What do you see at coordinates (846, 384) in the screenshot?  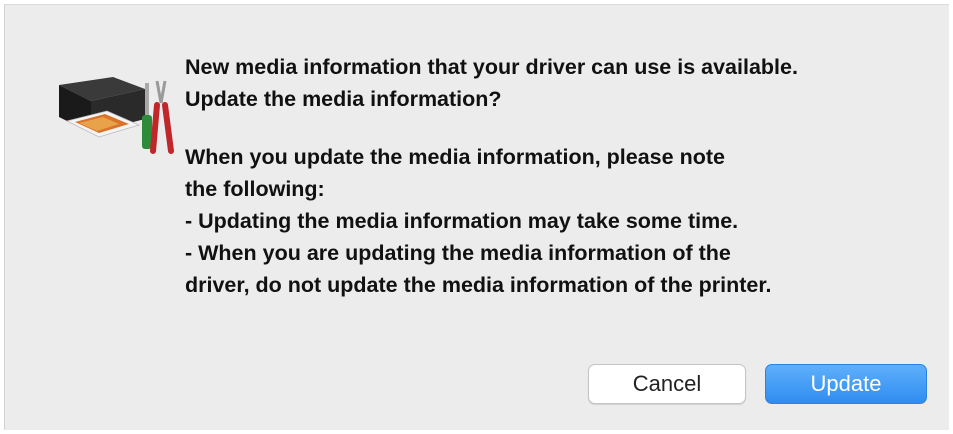 I see `update-button: Update` at bounding box center [846, 384].